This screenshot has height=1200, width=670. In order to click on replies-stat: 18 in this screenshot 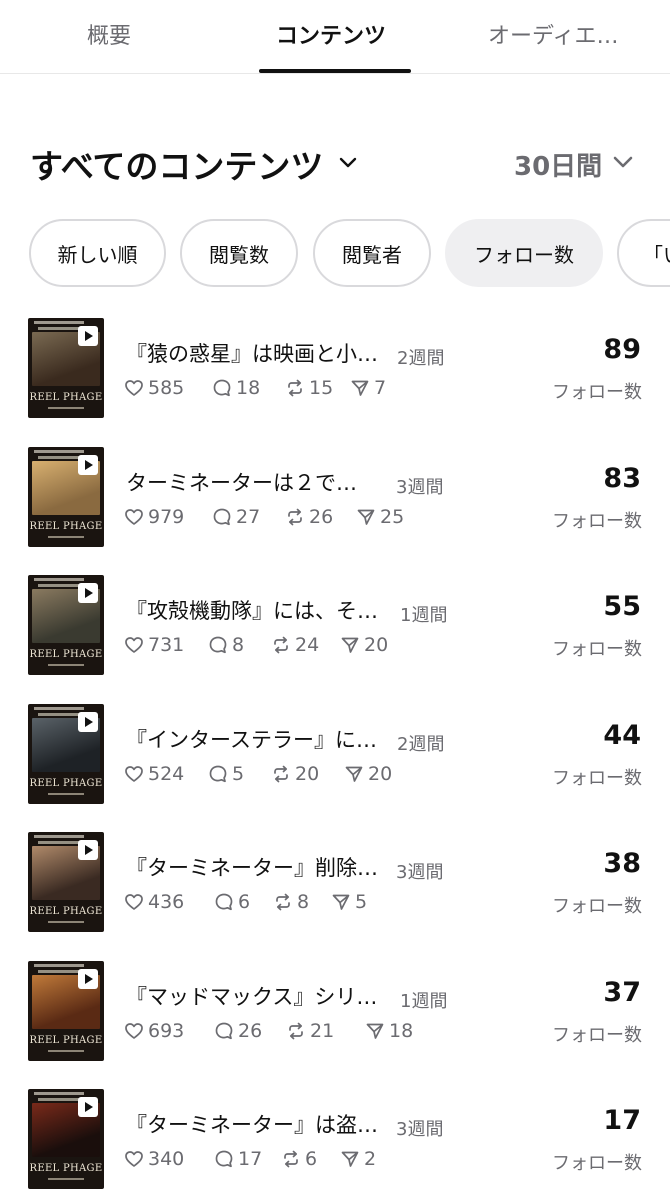, I will do `click(236, 388)`.